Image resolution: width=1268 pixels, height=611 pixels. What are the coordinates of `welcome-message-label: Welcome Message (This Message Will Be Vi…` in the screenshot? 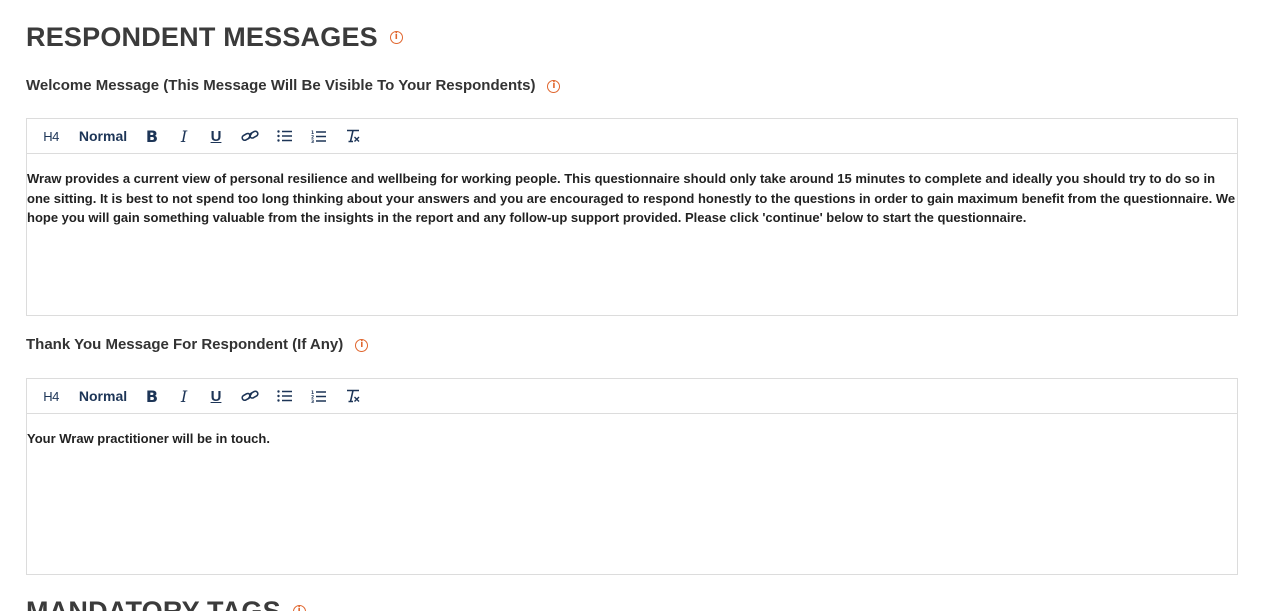 It's located at (293, 86).